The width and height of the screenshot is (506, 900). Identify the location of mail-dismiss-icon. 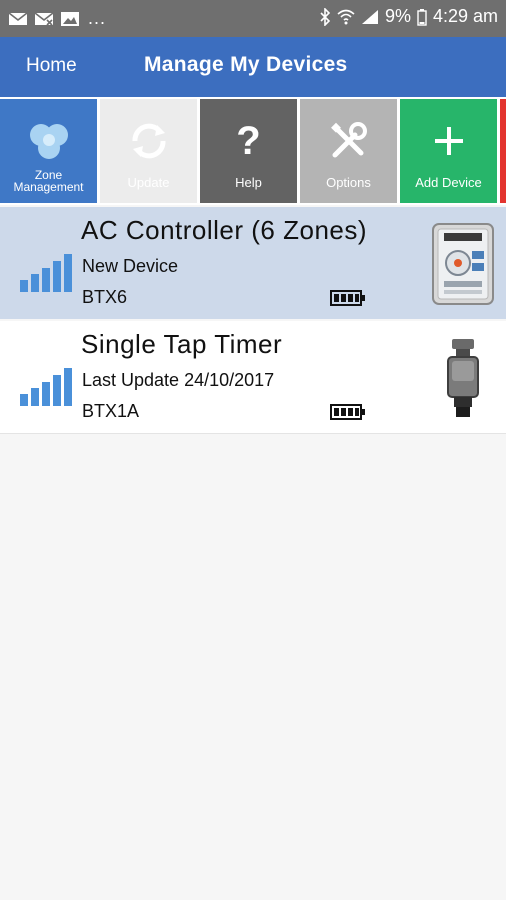
(44, 18).